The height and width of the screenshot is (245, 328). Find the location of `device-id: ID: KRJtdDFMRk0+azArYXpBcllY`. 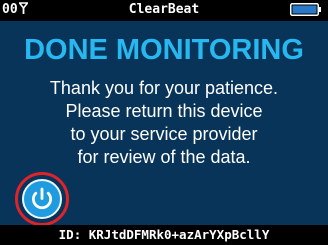

device-id: ID: KRJtdDFMRk0+azArYXpBcllY is located at coordinates (164, 235).